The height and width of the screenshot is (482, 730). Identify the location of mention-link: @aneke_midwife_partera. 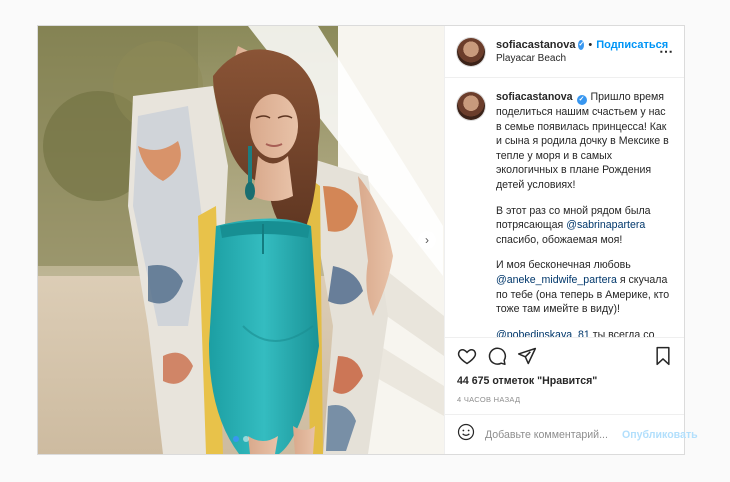
(556, 280).